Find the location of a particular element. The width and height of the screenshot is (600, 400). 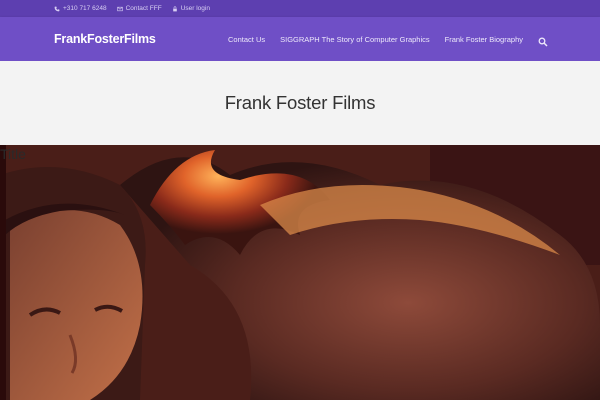

phone-icon is located at coordinates (57, 8).